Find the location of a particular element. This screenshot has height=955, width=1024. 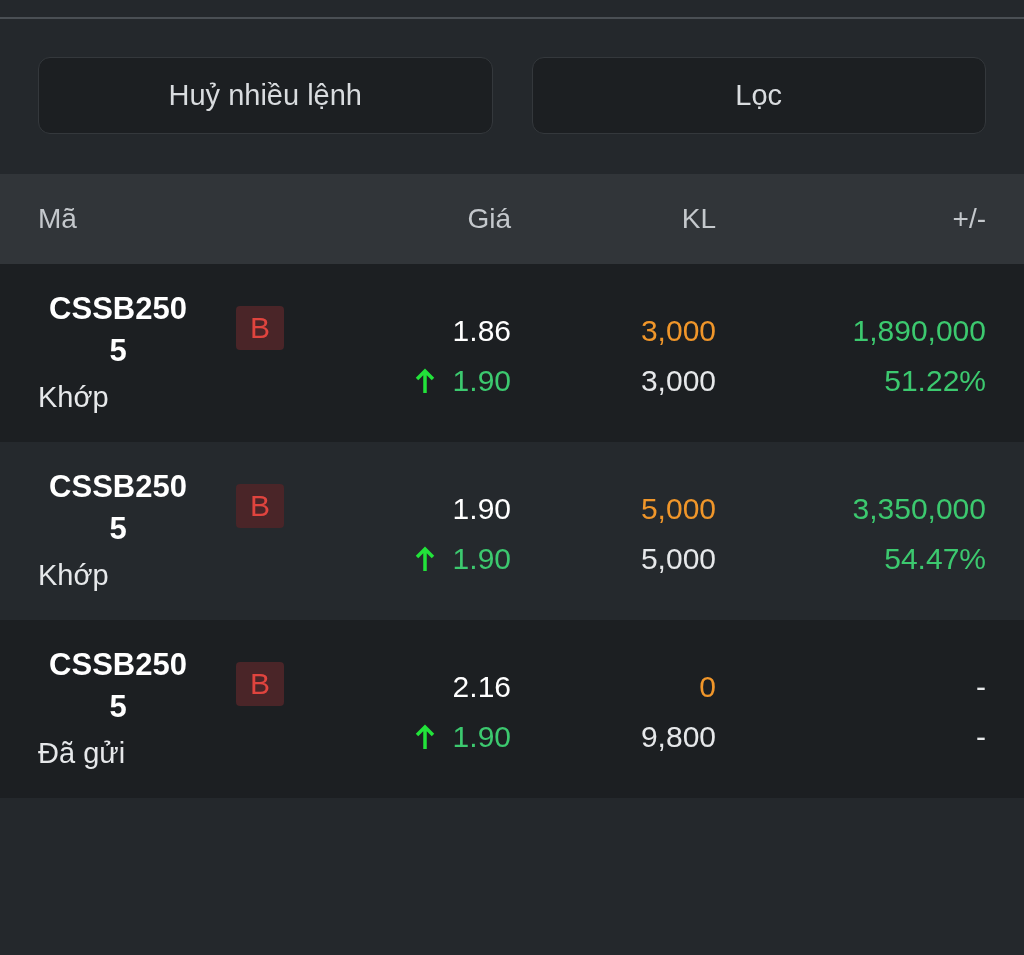

order-quantity: 3,000 is located at coordinates (678, 331).